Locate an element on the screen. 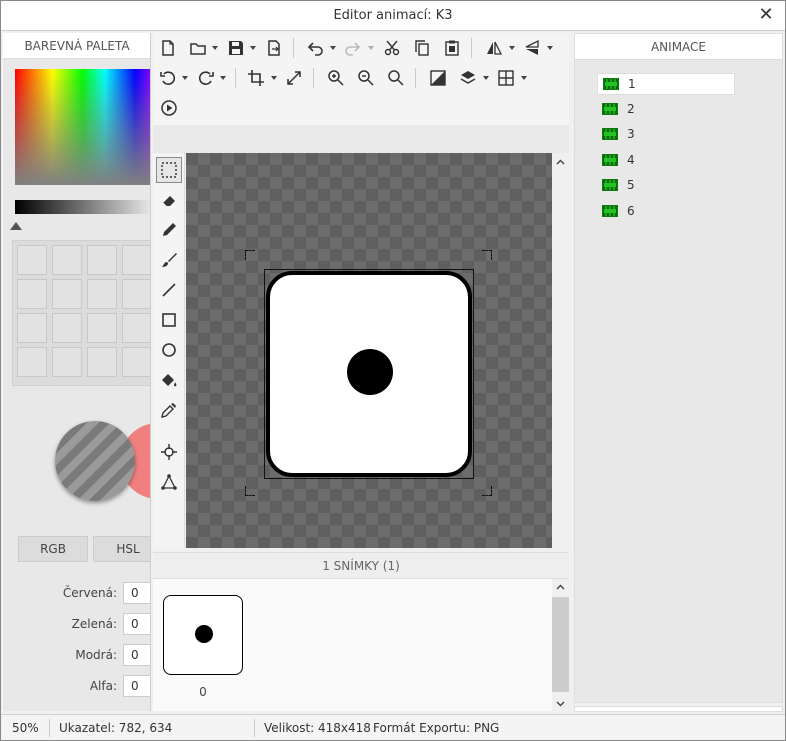 This screenshot has width=786, height=741. undo-dropdown-icon is located at coordinates (333, 48).